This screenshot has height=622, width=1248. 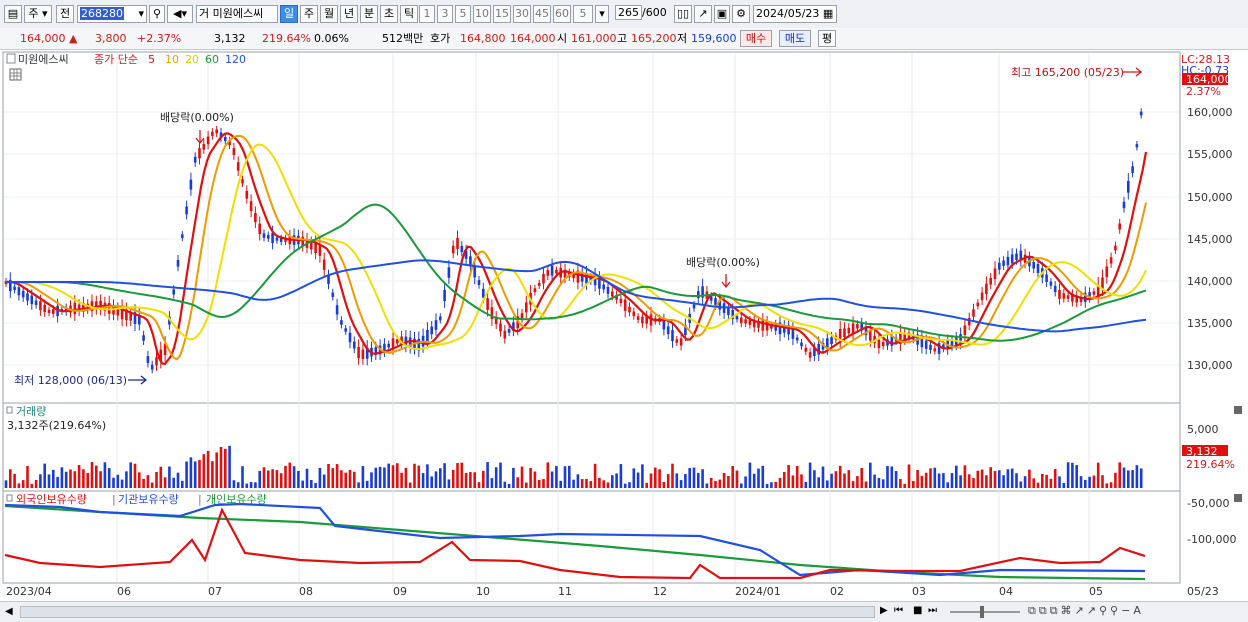 I want to click on interval-1-button: 1, so click(x=427, y=14).